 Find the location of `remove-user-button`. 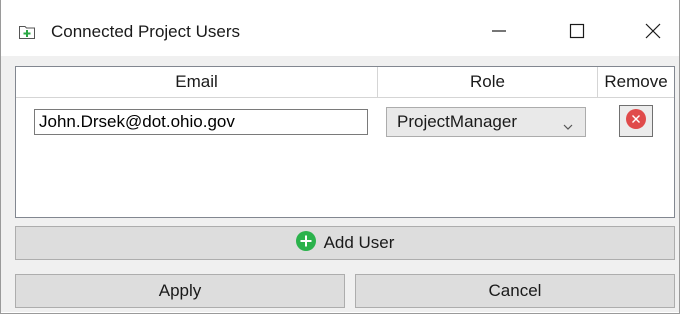

remove-user-button is located at coordinates (636, 121).